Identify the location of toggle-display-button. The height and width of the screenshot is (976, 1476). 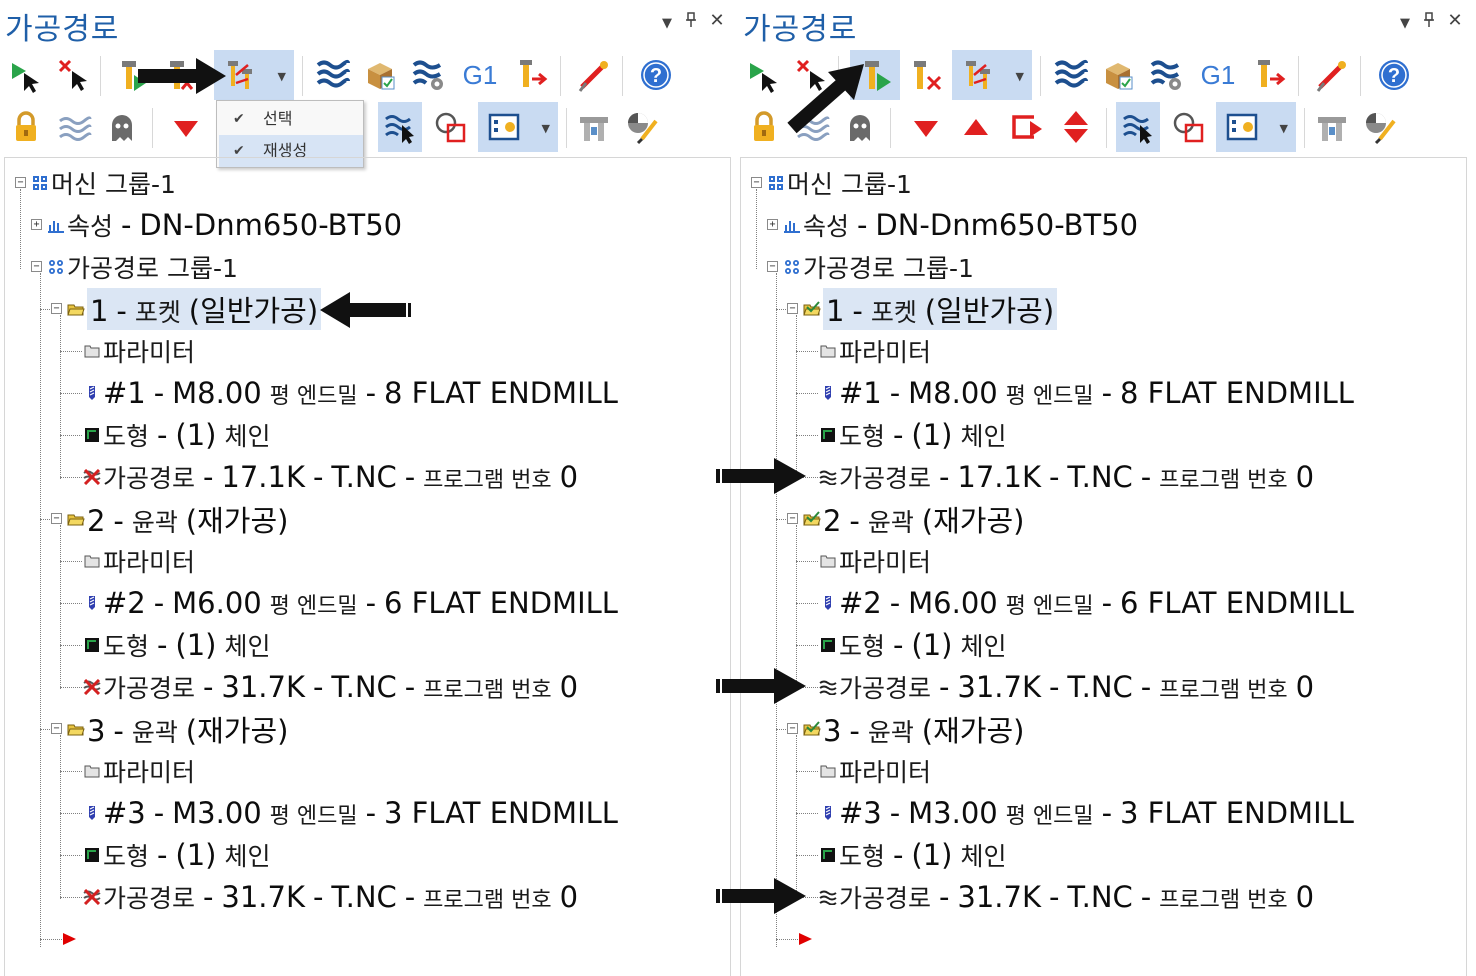
(74, 127).